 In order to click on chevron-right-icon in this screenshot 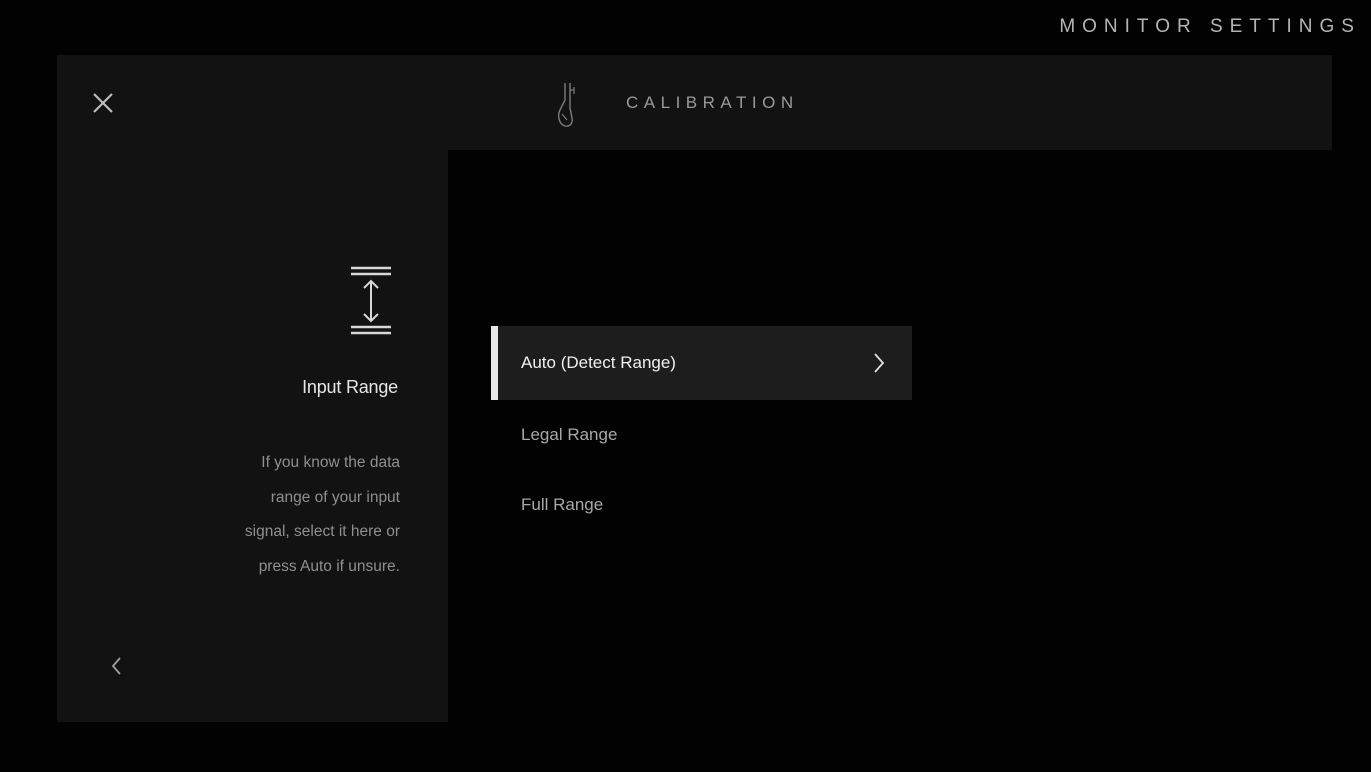, I will do `click(879, 363)`.